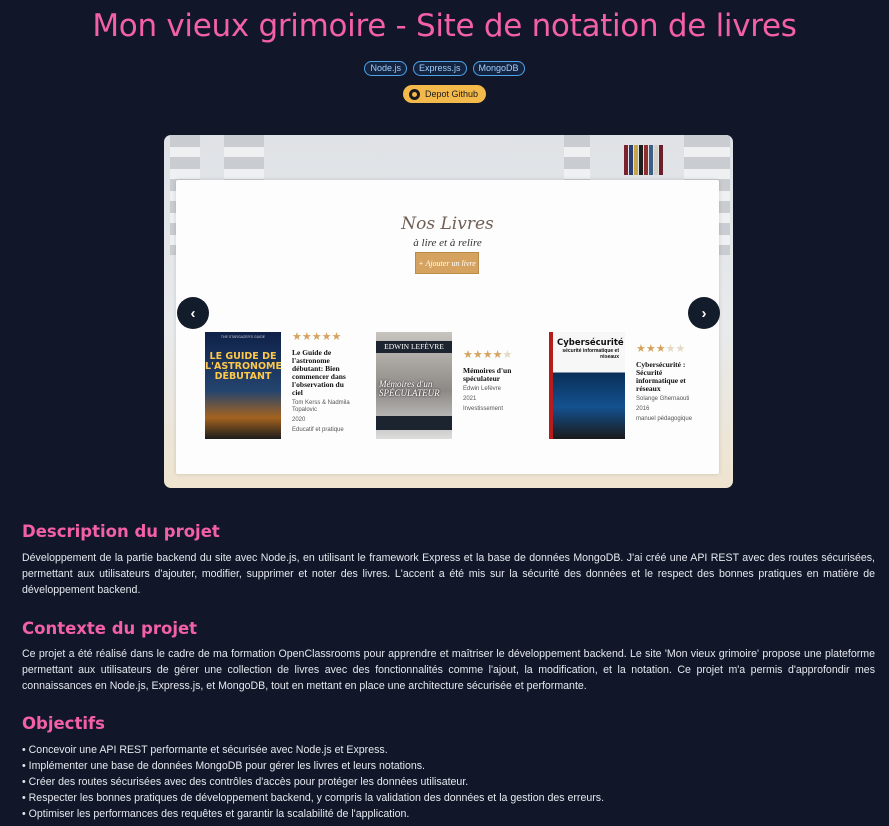 Image resolution: width=889 pixels, height=826 pixels. Describe the element at coordinates (487, 374) in the screenshot. I see `book-title: Mémoires d'un spéculateur` at that location.